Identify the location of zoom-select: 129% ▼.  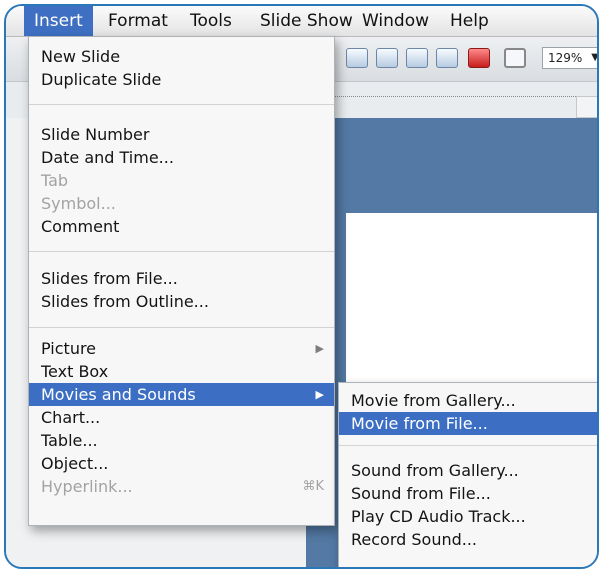
(570, 58).